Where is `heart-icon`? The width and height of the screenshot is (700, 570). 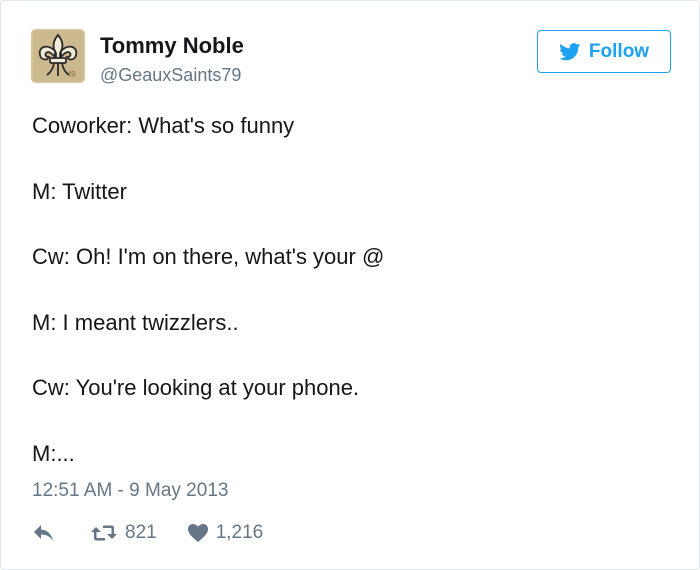
heart-icon is located at coordinates (197, 533).